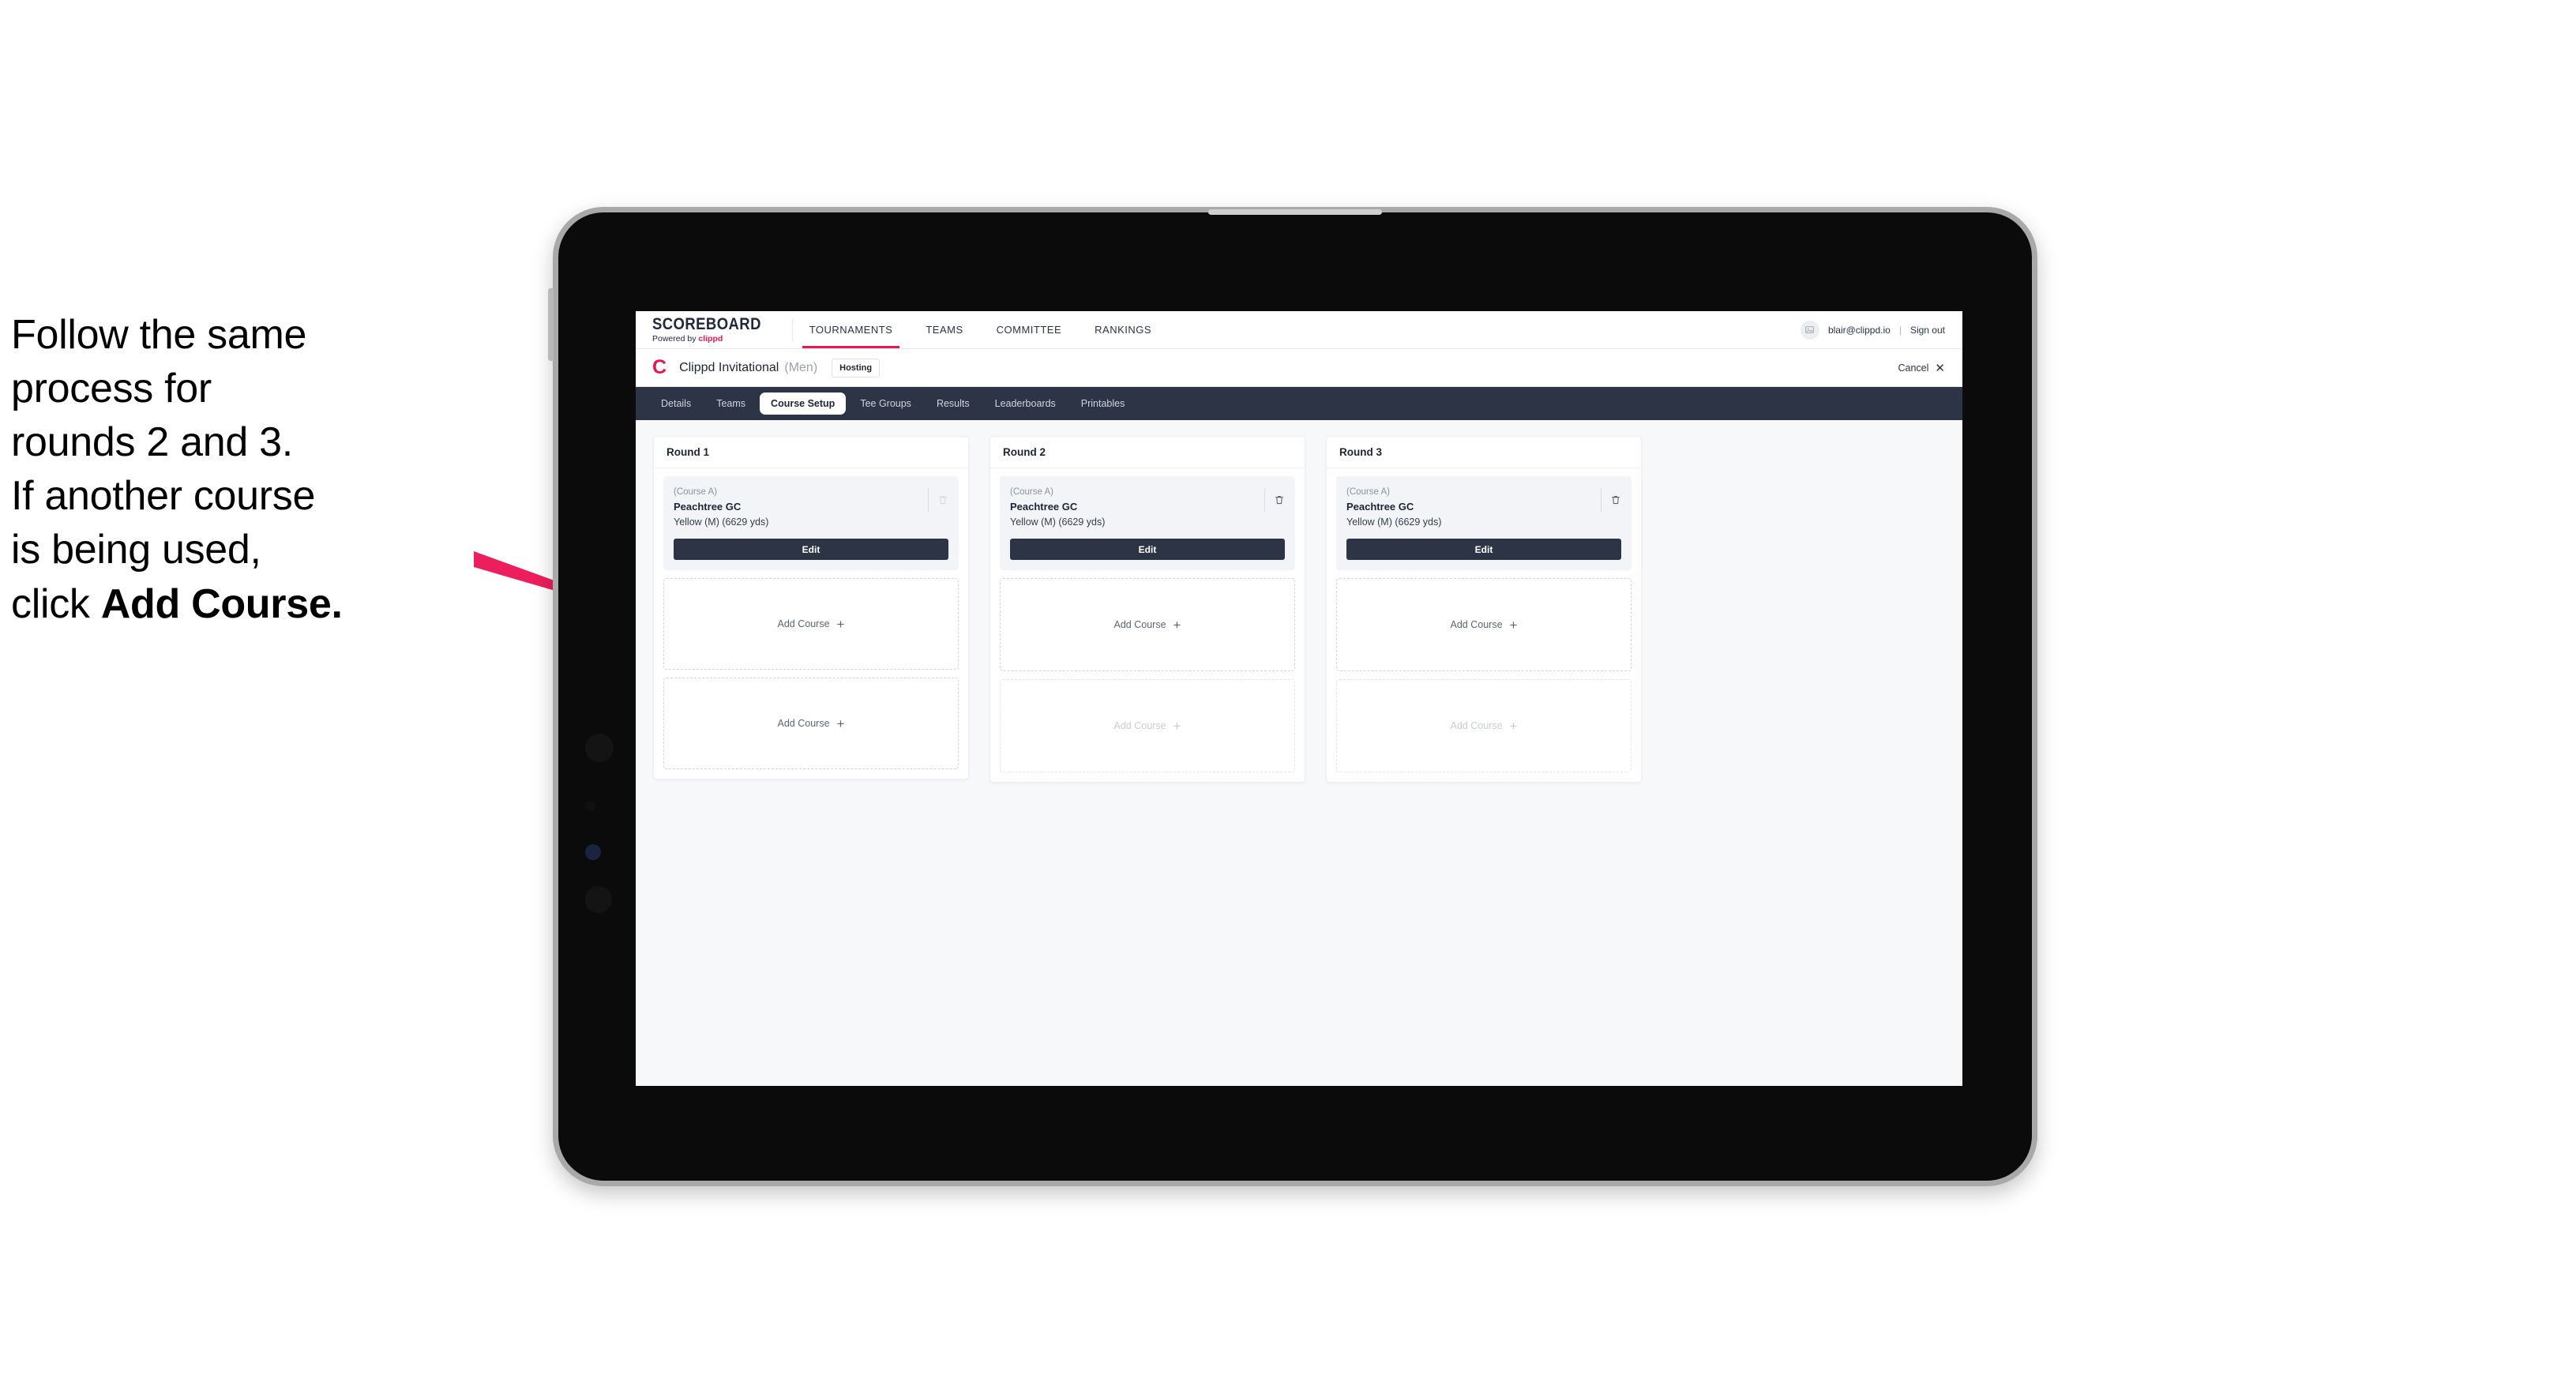 The height and width of the screenshot is (1386, 2576). What do you see at coordinates (1029, 329) in the screenshot?
I see `nav-item-committee: COMMITTEE` at bounding box center [1029, 329].